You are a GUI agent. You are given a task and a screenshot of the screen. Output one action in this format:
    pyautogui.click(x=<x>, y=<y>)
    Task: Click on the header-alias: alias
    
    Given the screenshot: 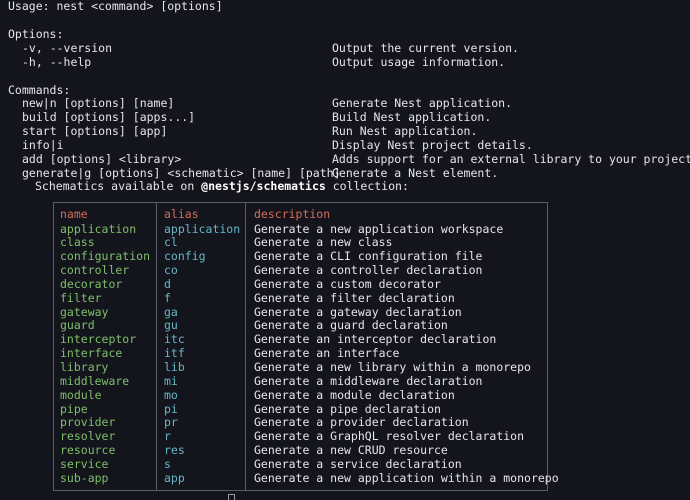 What is the action you would take?
    pyautogui.click(x=181, y=214)
    